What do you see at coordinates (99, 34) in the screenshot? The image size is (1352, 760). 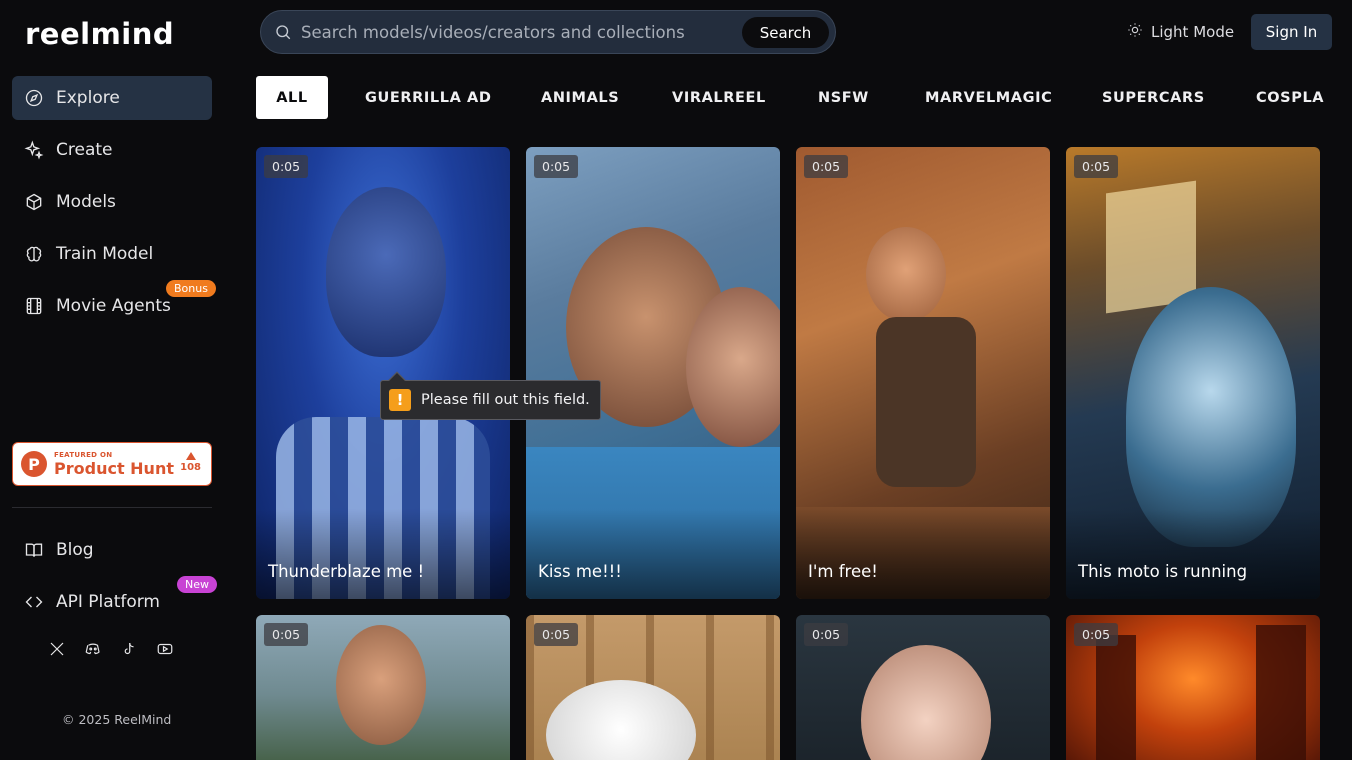 I see `brand-logo: reelmind` at bounding box center [99, 34].